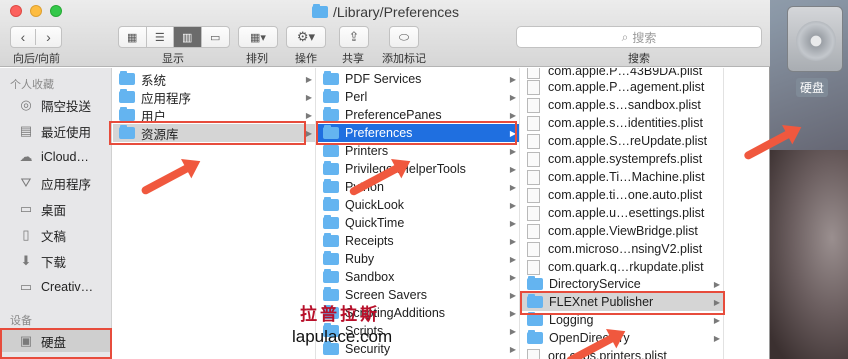 Image resolution: width=848 pixels, height=359 pixels. Describe the element at coordinates (815, 39) in the screenshot. I see `desktop-harddisk-icon` at that location.